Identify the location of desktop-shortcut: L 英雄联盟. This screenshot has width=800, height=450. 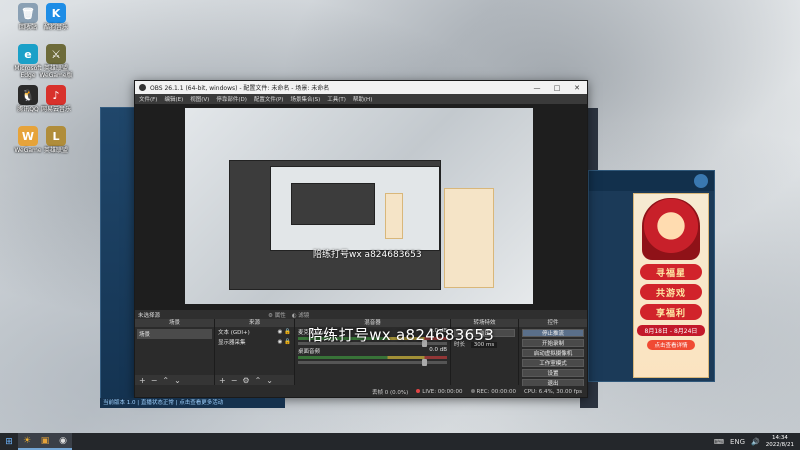
(56, 140).